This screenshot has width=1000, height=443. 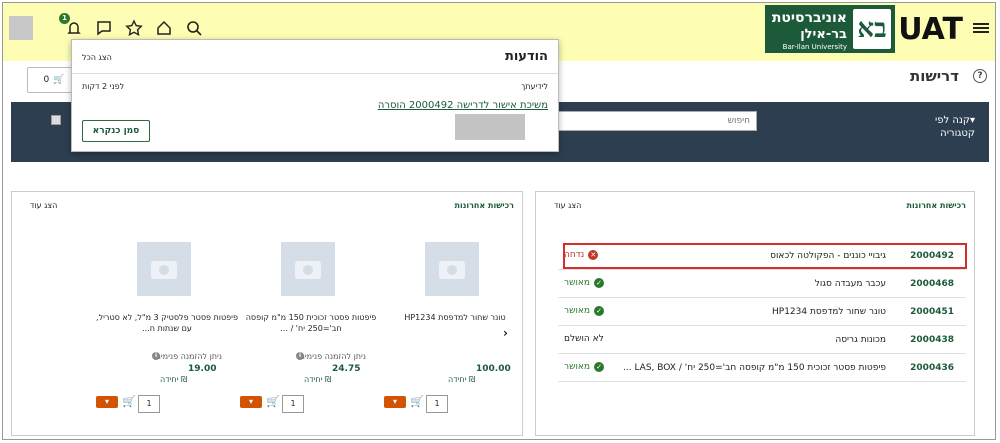 What do you see at coordinates (872, 29) in the screenshot?
I see `logo-mark-icon: בא` at bounding box center [872, 29].